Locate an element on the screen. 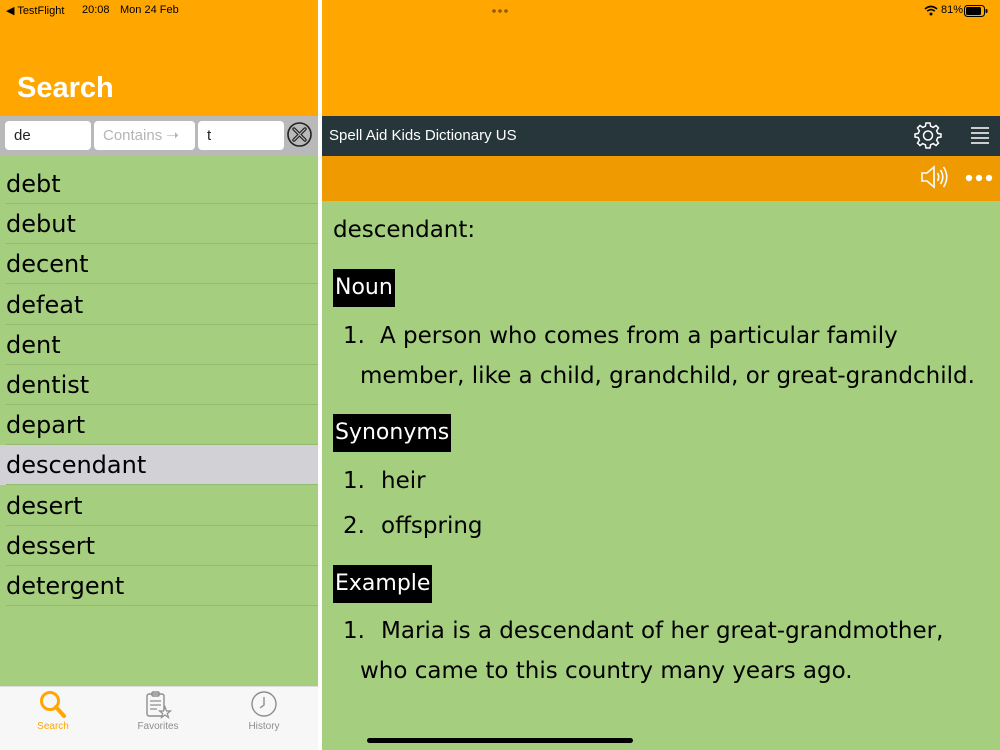  home-indicator is located at coordinates (500, 740).